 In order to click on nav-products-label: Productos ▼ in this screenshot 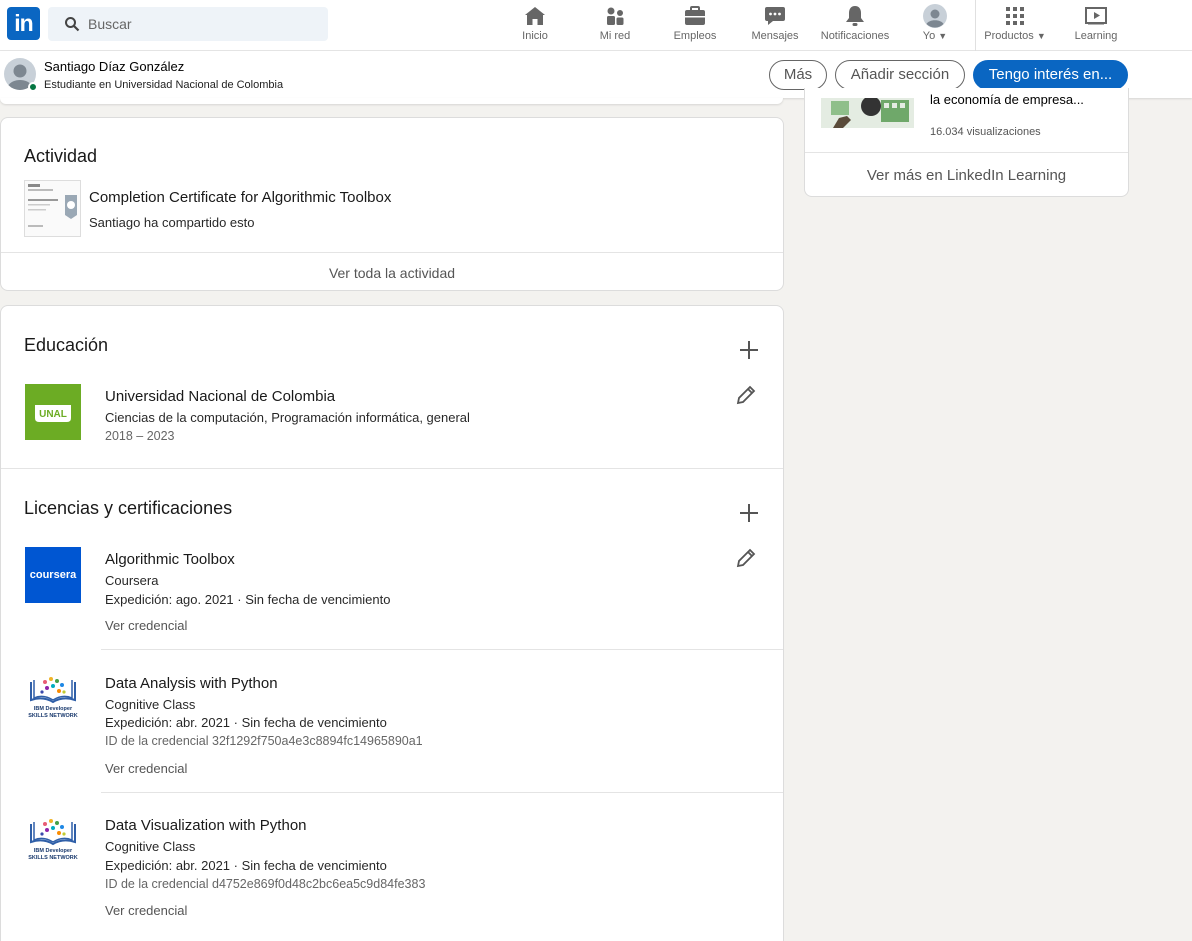, I will do `click(1015, 36)`.